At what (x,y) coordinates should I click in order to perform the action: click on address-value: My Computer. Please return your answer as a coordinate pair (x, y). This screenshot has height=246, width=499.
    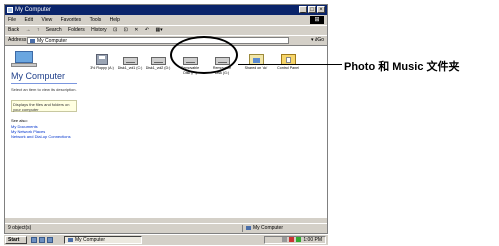
    Looking at the image, I should click on (52, 41).